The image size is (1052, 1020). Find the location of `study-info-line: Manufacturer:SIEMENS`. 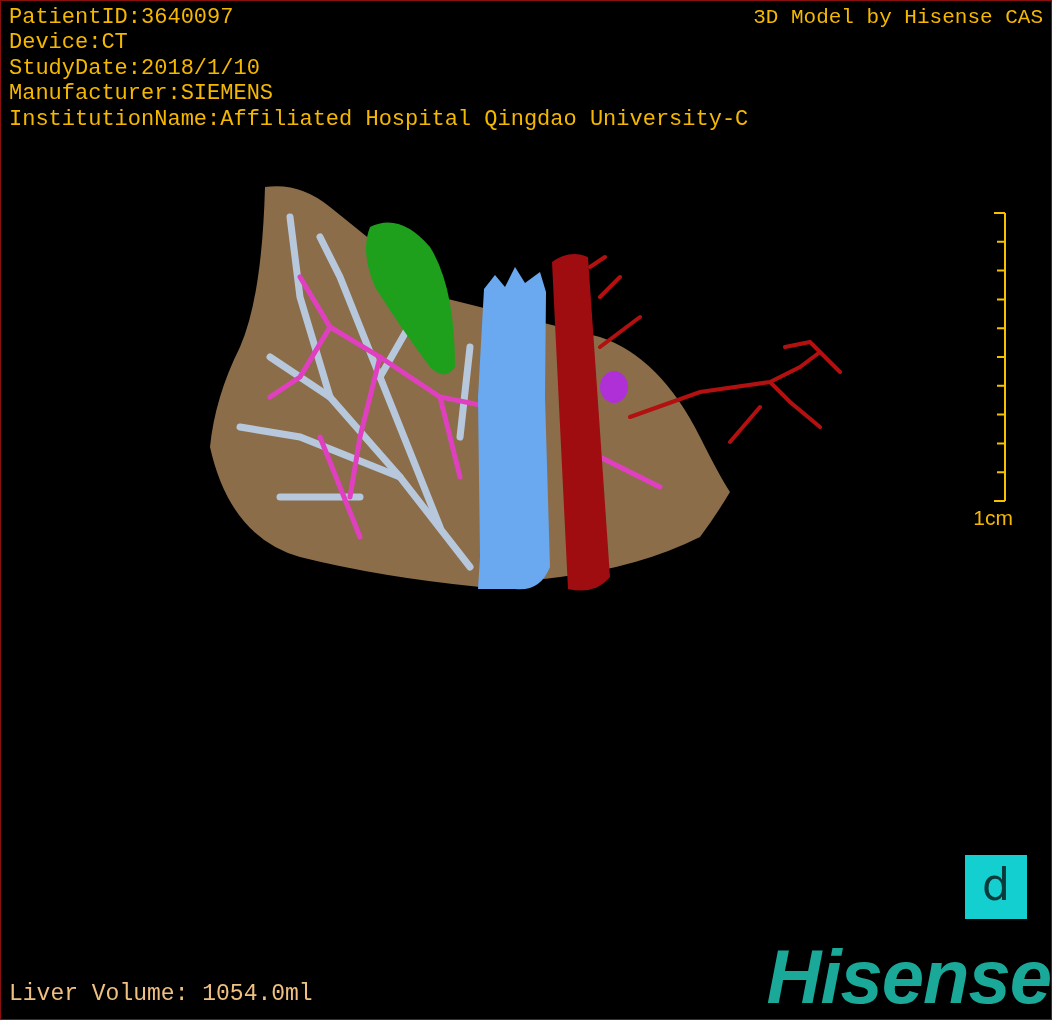

study-info-line: Manufacturer:SIEMENS is located at coordinates (142, 94).